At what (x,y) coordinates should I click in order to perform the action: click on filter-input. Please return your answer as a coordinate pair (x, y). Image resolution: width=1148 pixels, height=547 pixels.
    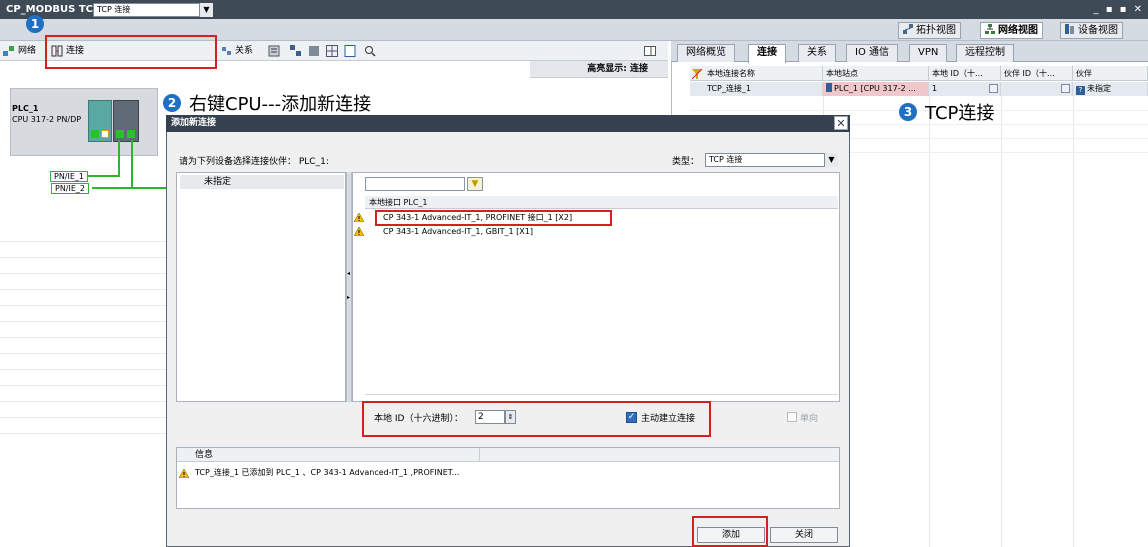
    Looking at the image, I should click on (415, 184).